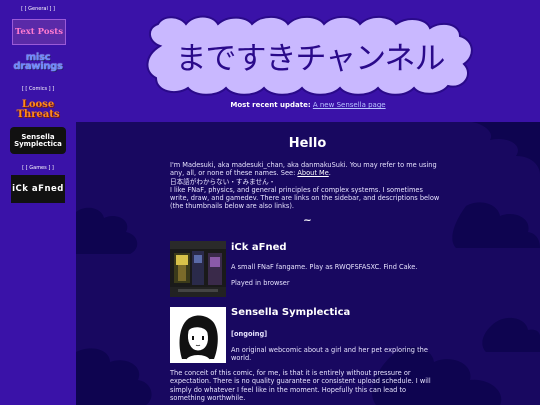 Image resolution: width=540 pixels, height=405 pixels. I want to click on sidebar-item-label: Loose Threats, so click(38, 109).